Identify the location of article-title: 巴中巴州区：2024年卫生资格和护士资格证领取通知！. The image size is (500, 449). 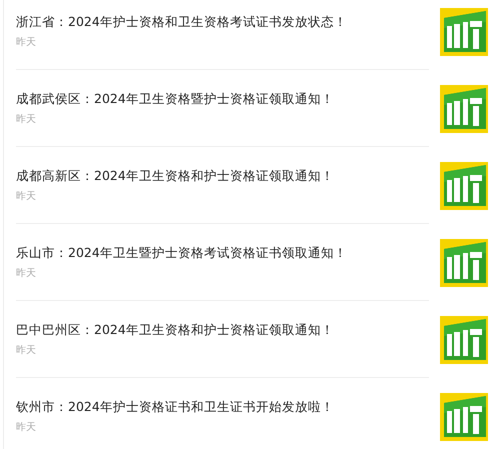
(222, 330).